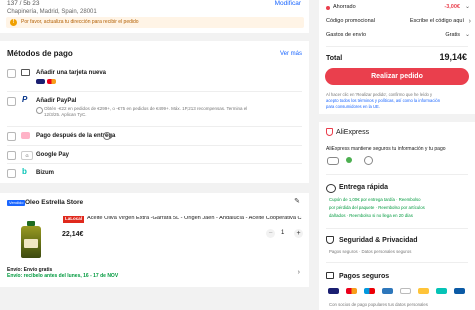  I want to click on privacy-text: Pagos seguros · Datos personales seguros, so click(370, 251).